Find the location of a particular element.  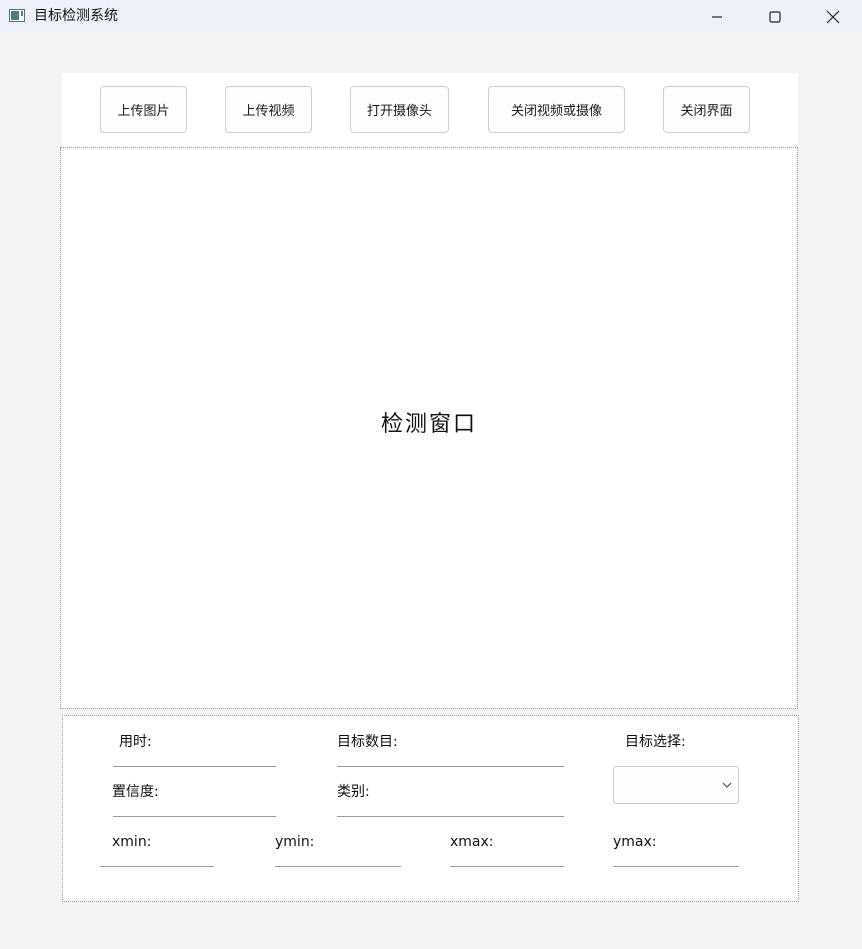

xmax-underline is located at coordinates (507, 866).